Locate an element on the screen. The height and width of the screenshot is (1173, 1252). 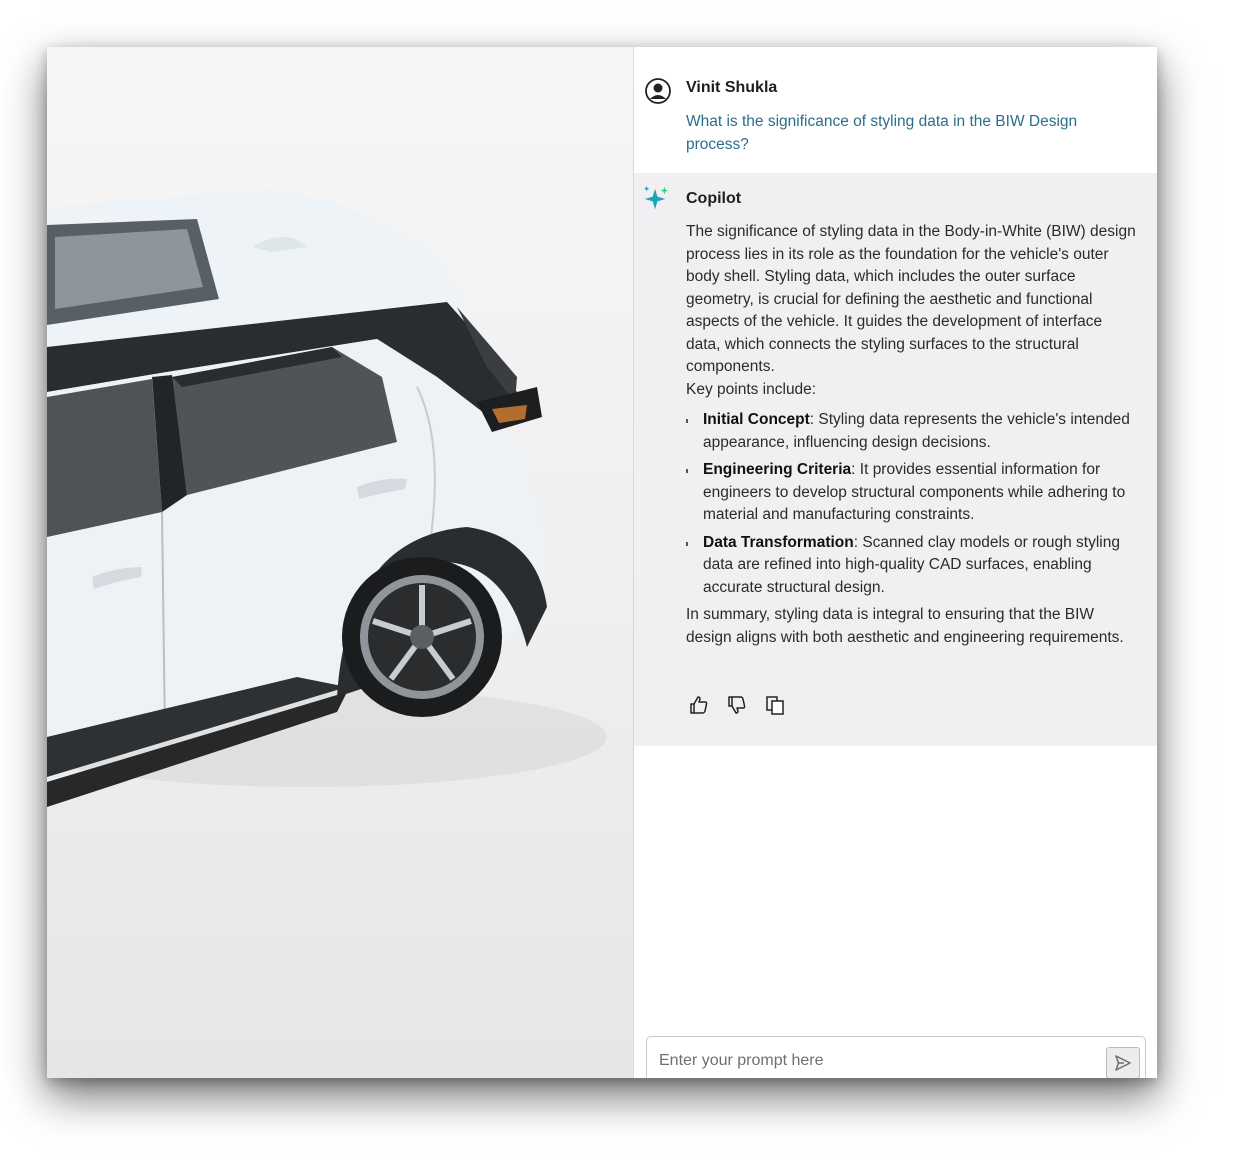
thumbs-up-icon is located at coordinates (699, 705).